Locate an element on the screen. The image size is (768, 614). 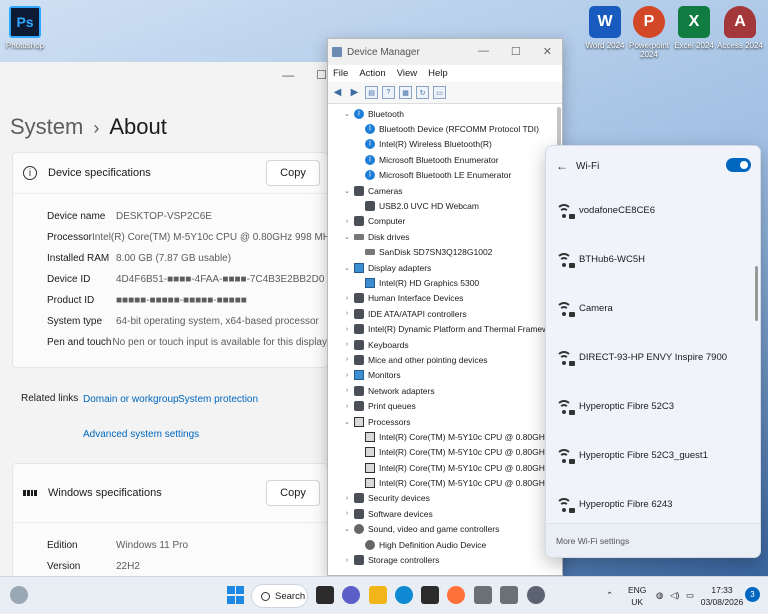
card-header: Windows specifications Copy is located at coordinates (170, 493).